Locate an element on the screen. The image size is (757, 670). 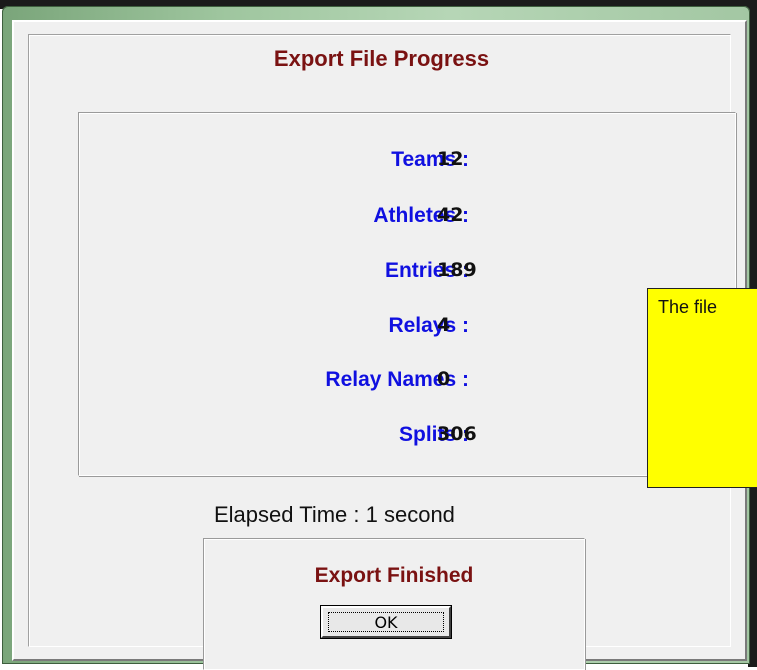
count-row-relays: Relays : 4 is located at coordinates (407, 329).